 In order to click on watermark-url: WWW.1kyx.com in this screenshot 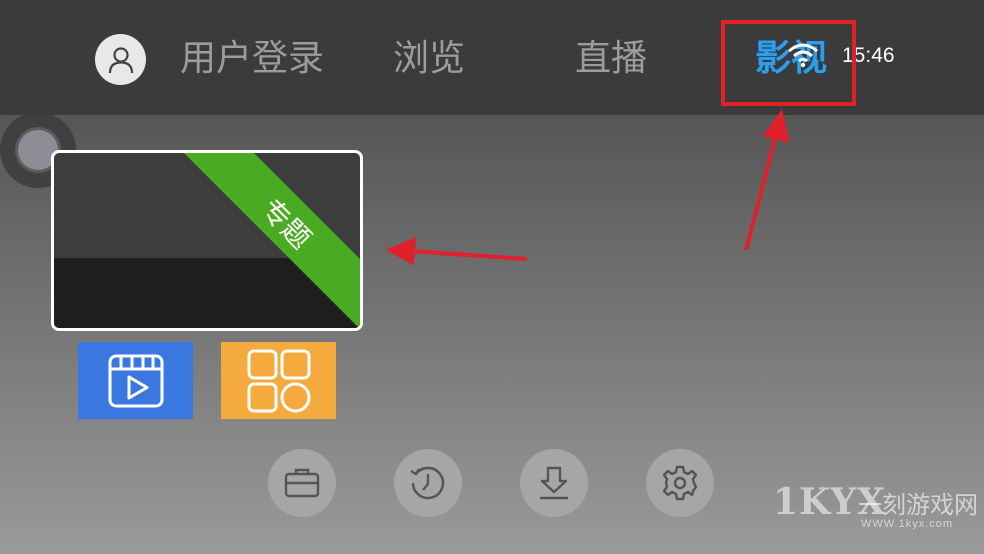, I will do `click(907, 524)`.